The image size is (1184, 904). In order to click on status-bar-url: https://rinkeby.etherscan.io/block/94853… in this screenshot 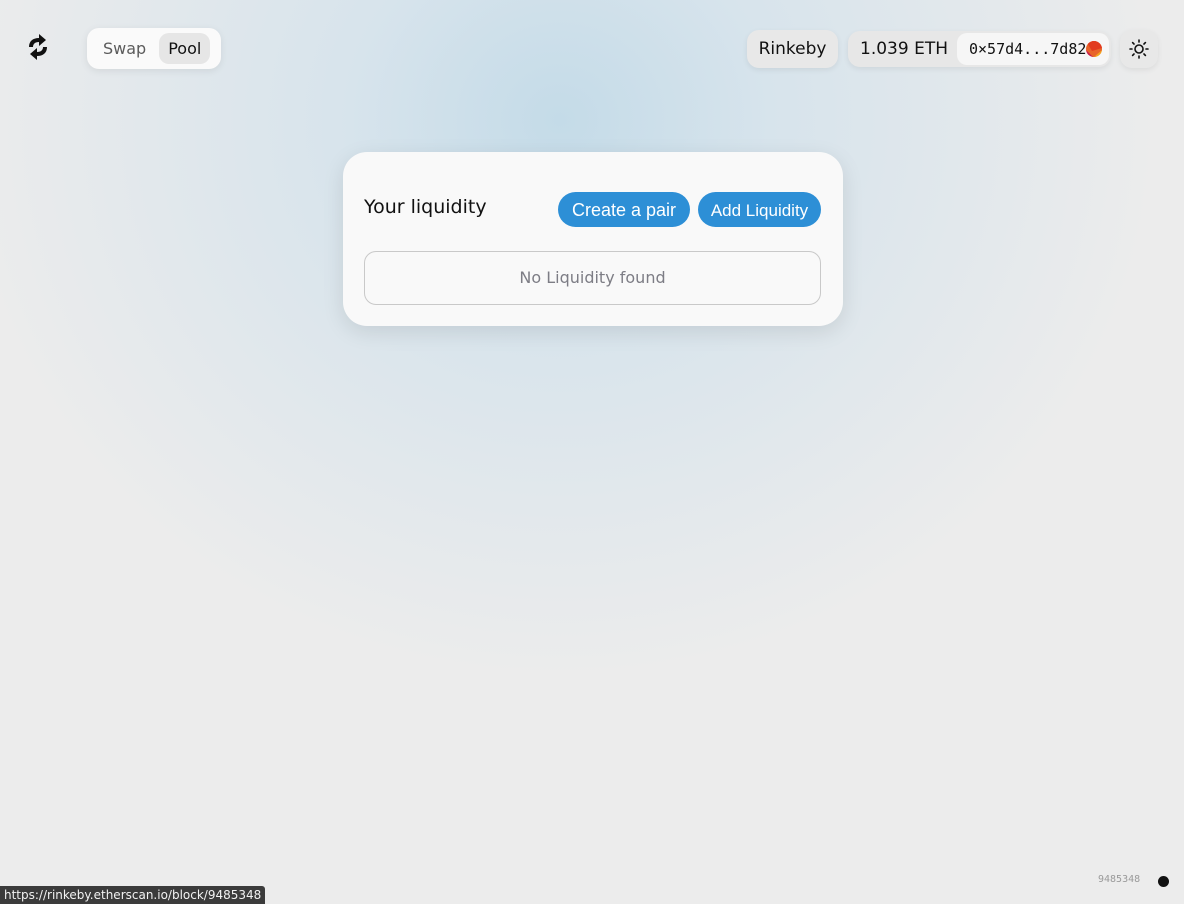, I will do `click(133, 895)`.